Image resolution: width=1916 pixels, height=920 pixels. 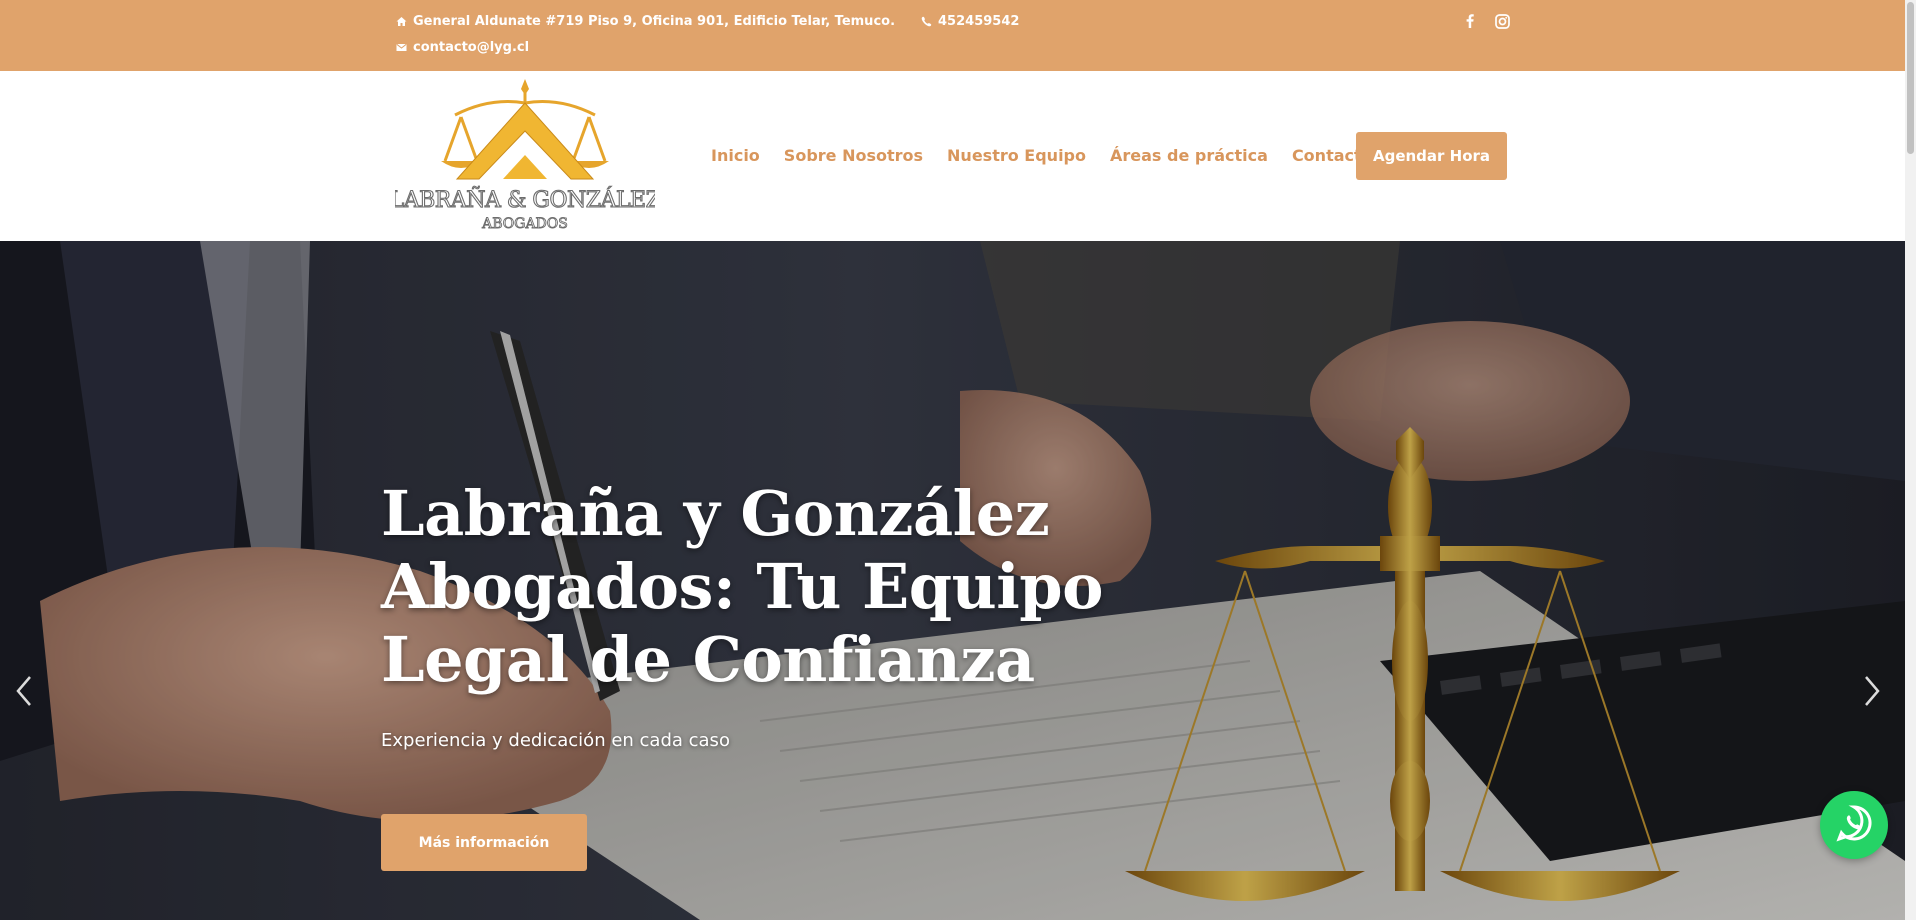 I want to click on phone-icon, so click(x=926, y=21).